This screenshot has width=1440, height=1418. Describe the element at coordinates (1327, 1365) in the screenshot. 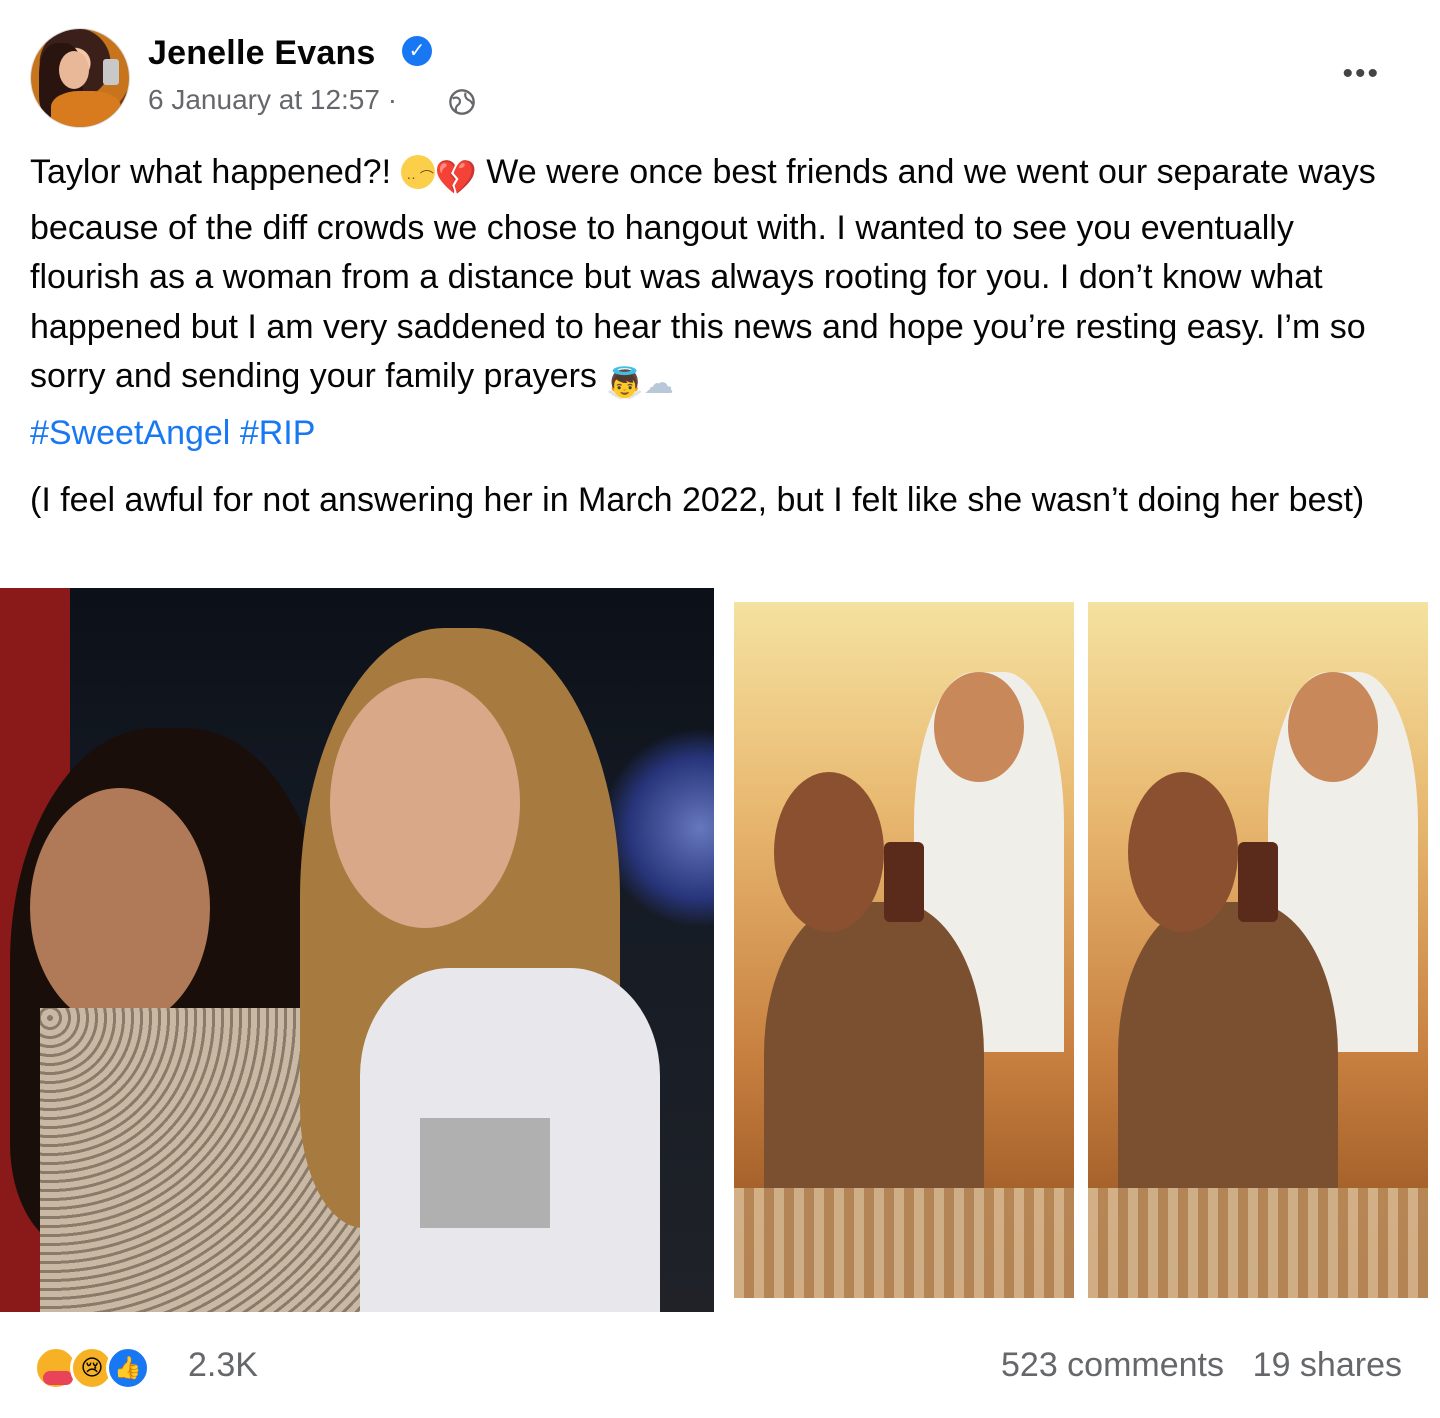

I see `shares-count: 19 shares` at that location.